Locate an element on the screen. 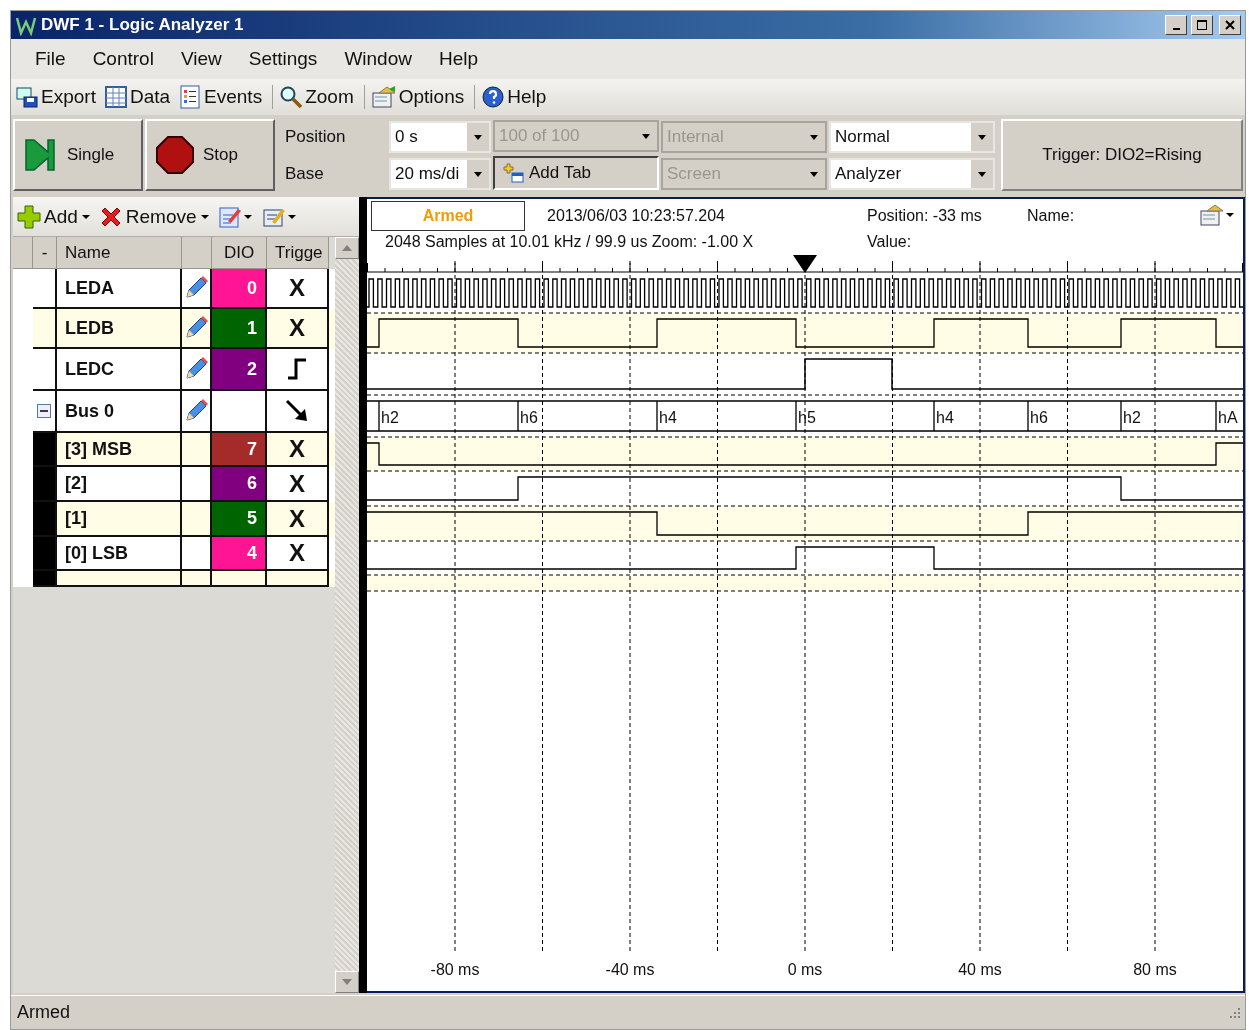 The height and width of the screenshot is (1030, 1249). plot-options-button is located at coordinates (1217, 215).